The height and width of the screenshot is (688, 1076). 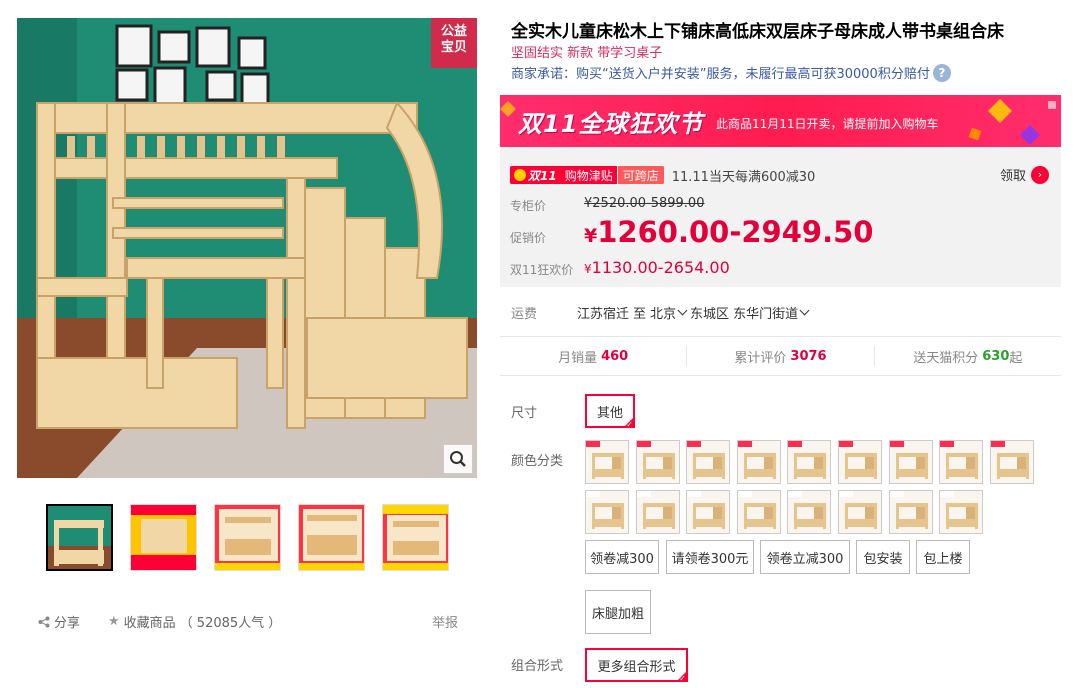 I want to click on city-select: 北京, so click(x=670, y=312).